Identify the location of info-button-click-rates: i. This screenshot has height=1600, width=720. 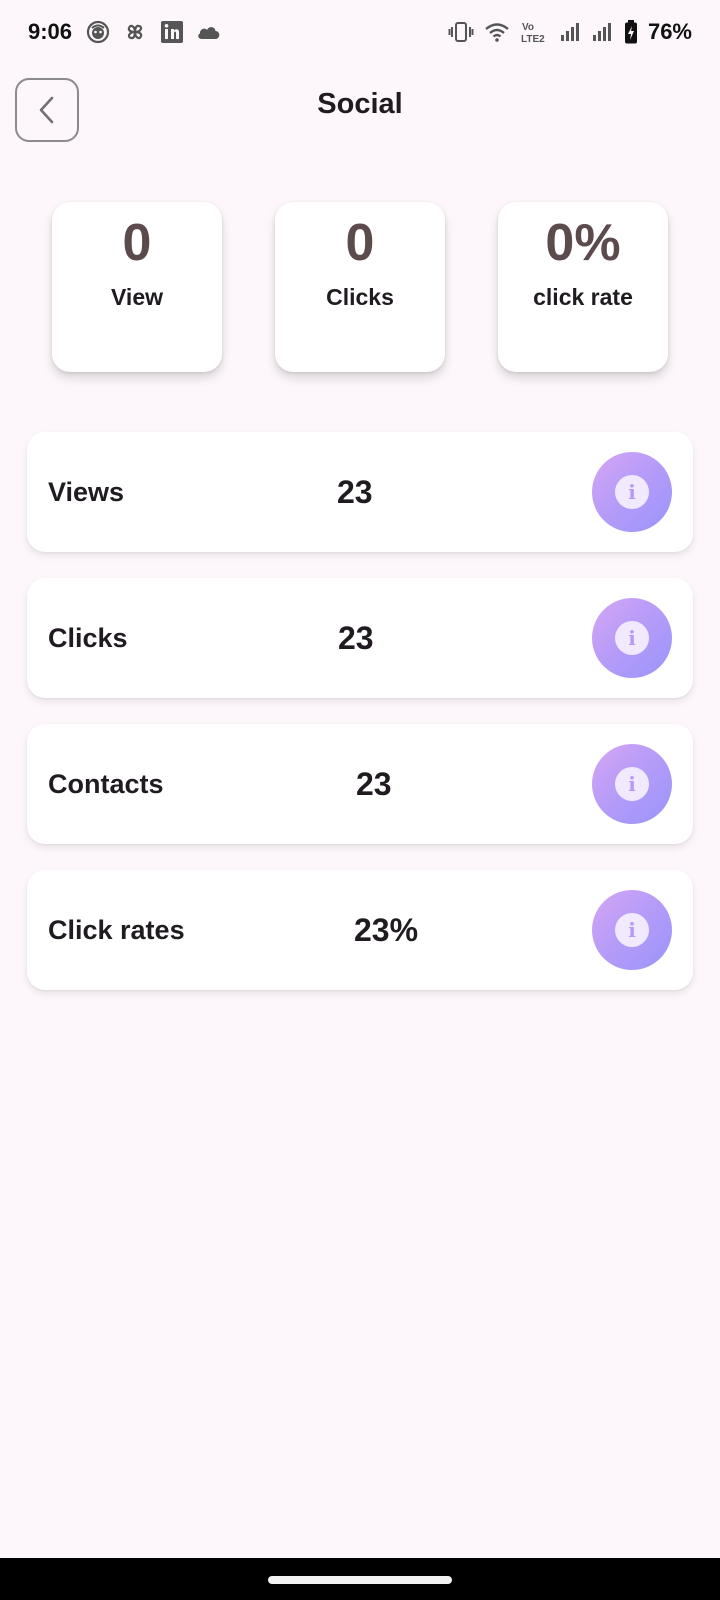
(632, 930).